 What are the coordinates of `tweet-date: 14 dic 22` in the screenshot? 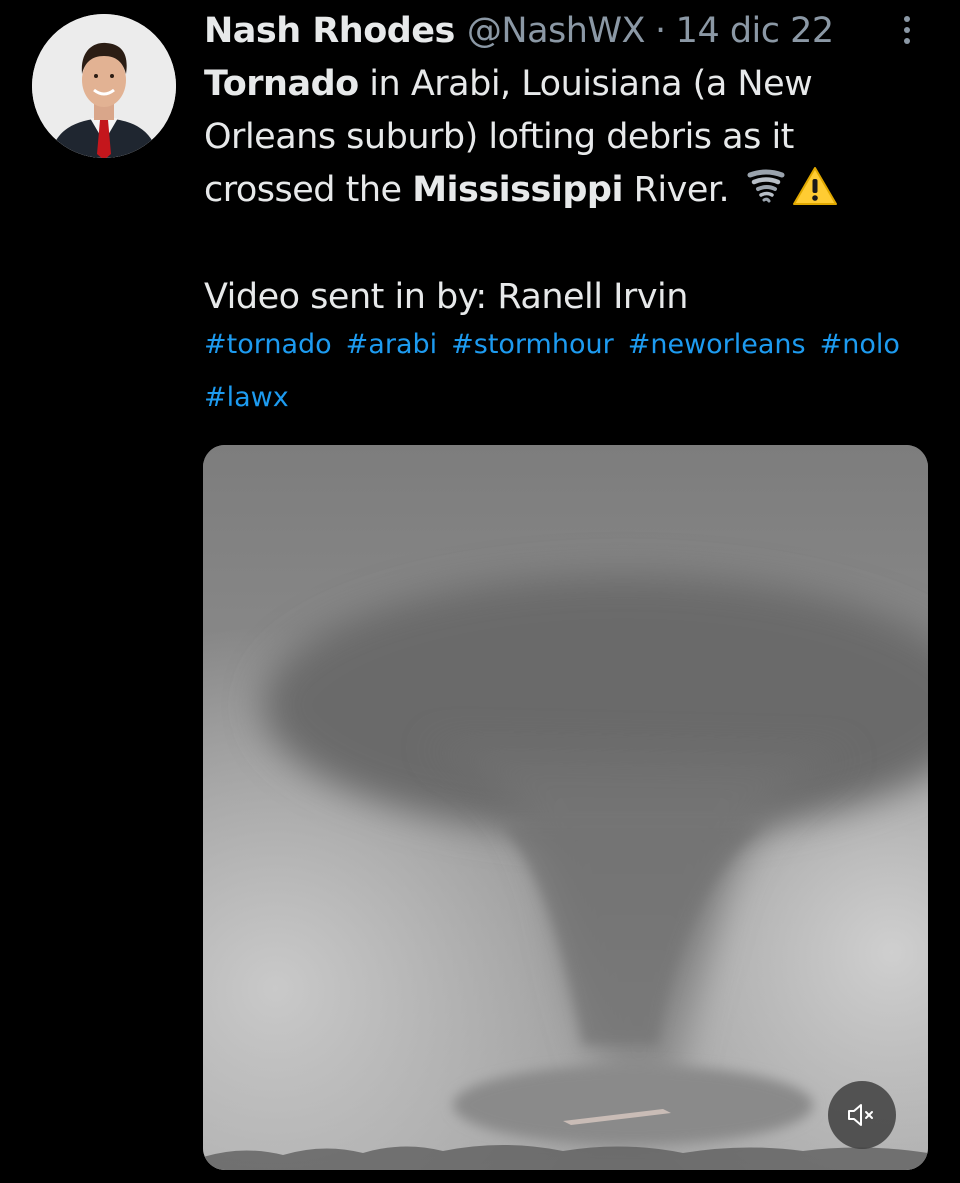 It's located at (755, 31).